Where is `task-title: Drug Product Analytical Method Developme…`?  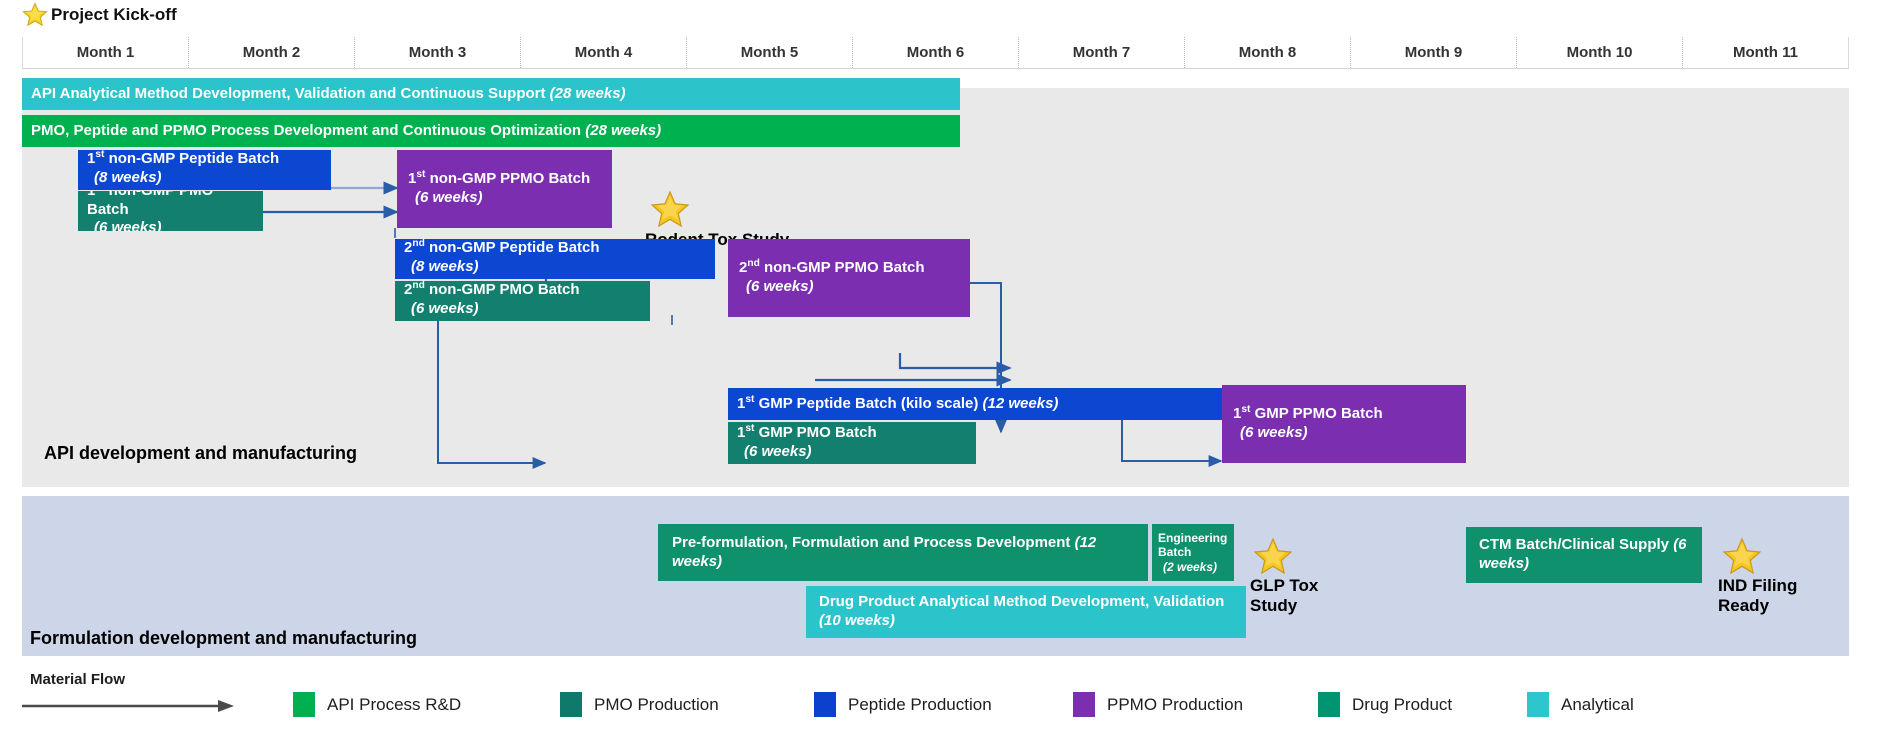 task-title: Drug Product Analytical Method Developme… is located at coordinates (1022, 602).